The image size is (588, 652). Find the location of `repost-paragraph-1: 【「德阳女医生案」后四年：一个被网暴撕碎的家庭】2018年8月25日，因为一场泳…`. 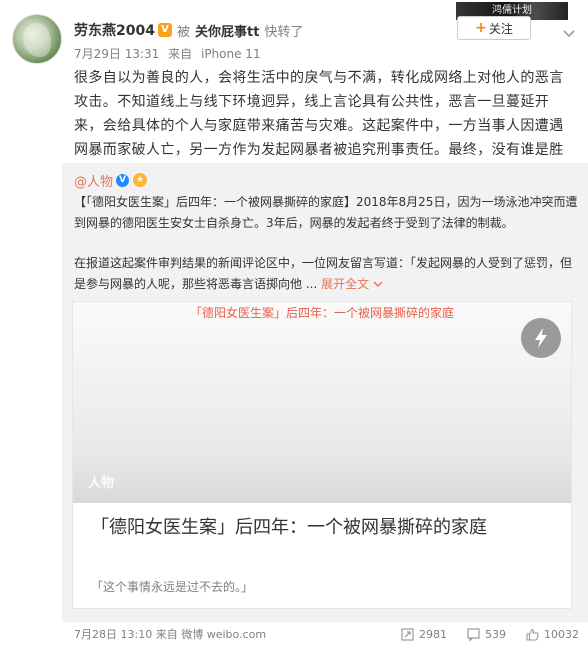

repost-paragraph-1: 【「德阳女医生案」后四年：一个被网暴撕碎的家庭】2018年8月25日，因为一场泳… is located at coordinates (326, 212).